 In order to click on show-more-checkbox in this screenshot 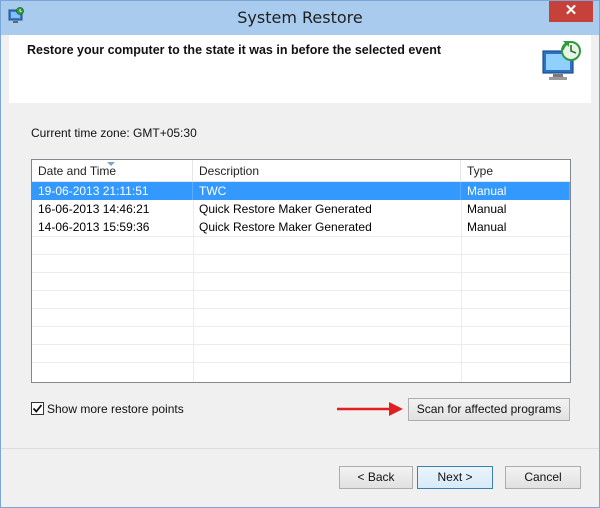, I will do `click(37, 408)`.